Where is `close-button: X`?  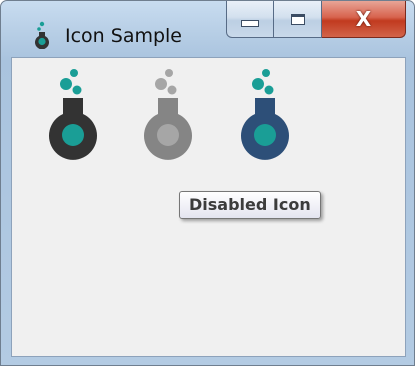 close-button: X is located at coordinates (364, 19).